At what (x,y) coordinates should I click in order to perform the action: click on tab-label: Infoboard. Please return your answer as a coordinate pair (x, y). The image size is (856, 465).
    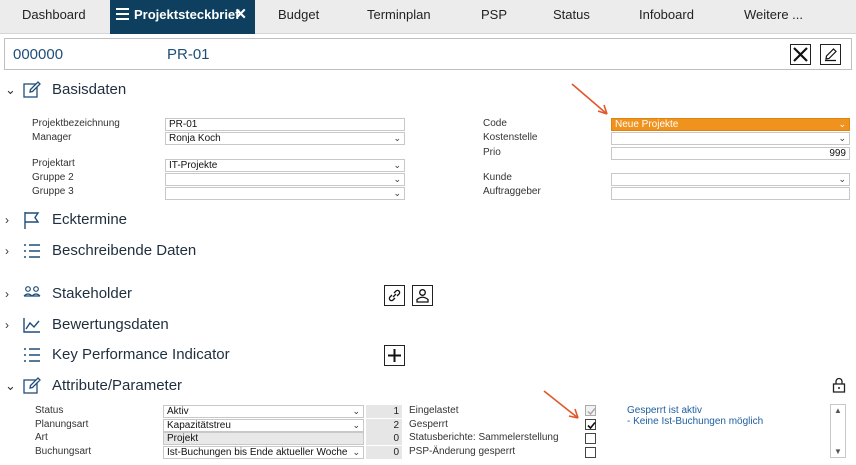
    Looking at the image, I should click on (666, 14).